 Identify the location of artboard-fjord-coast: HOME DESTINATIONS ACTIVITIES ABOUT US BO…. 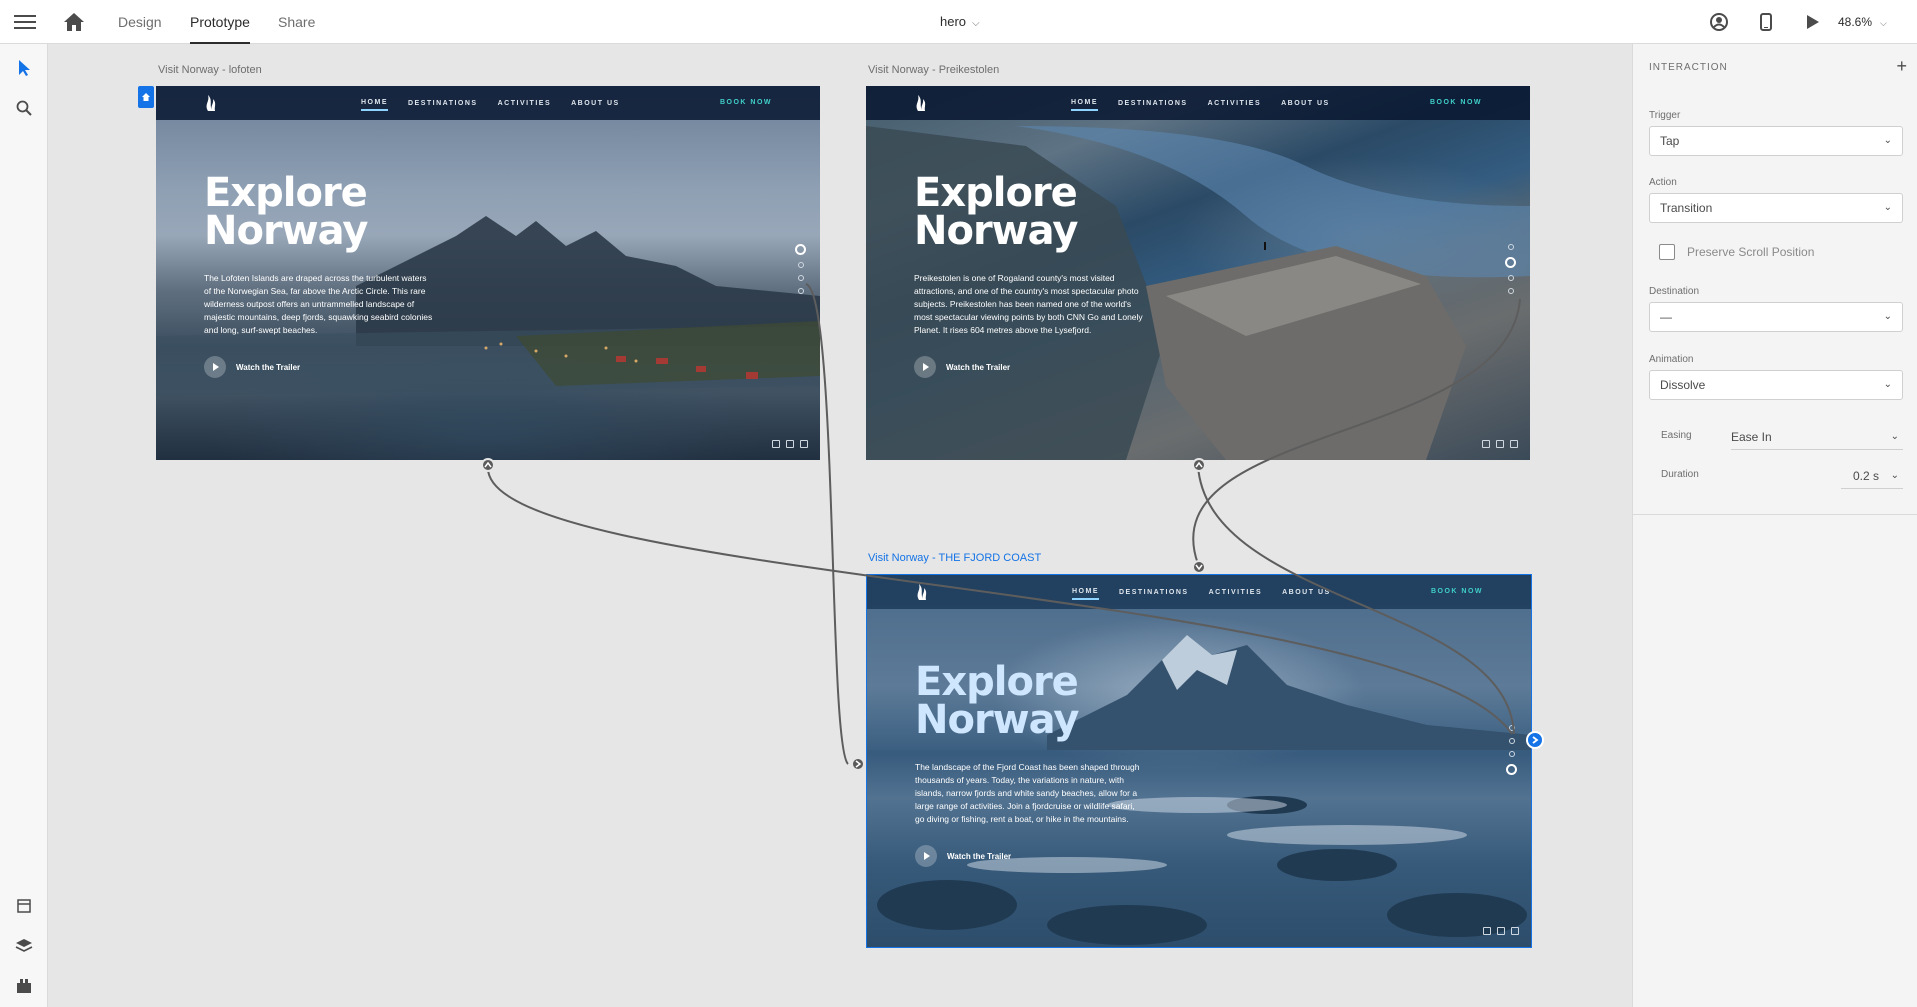
(1199, 761).